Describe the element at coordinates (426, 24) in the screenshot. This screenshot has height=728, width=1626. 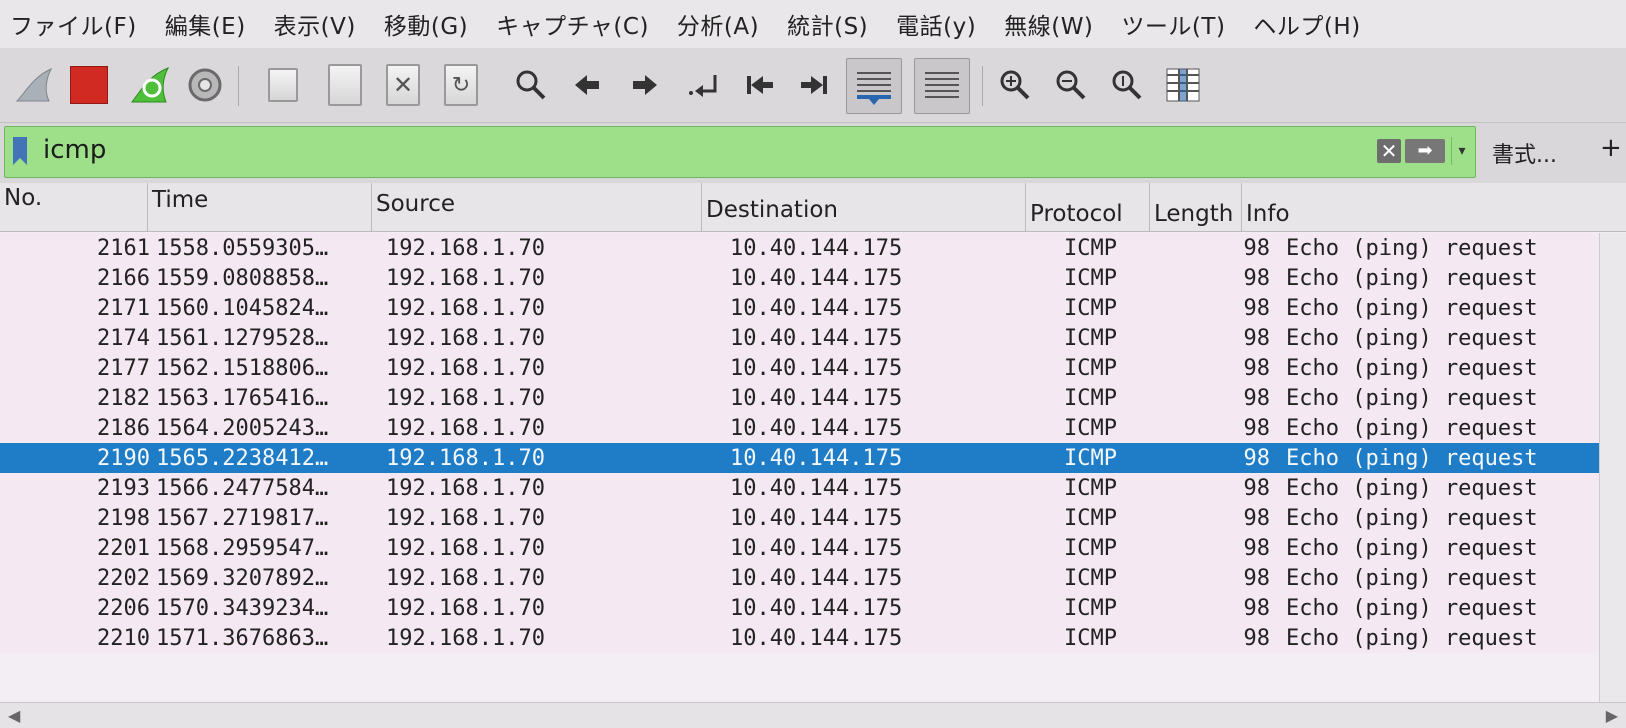
I see `menu-go: 移動(G)` at that location.